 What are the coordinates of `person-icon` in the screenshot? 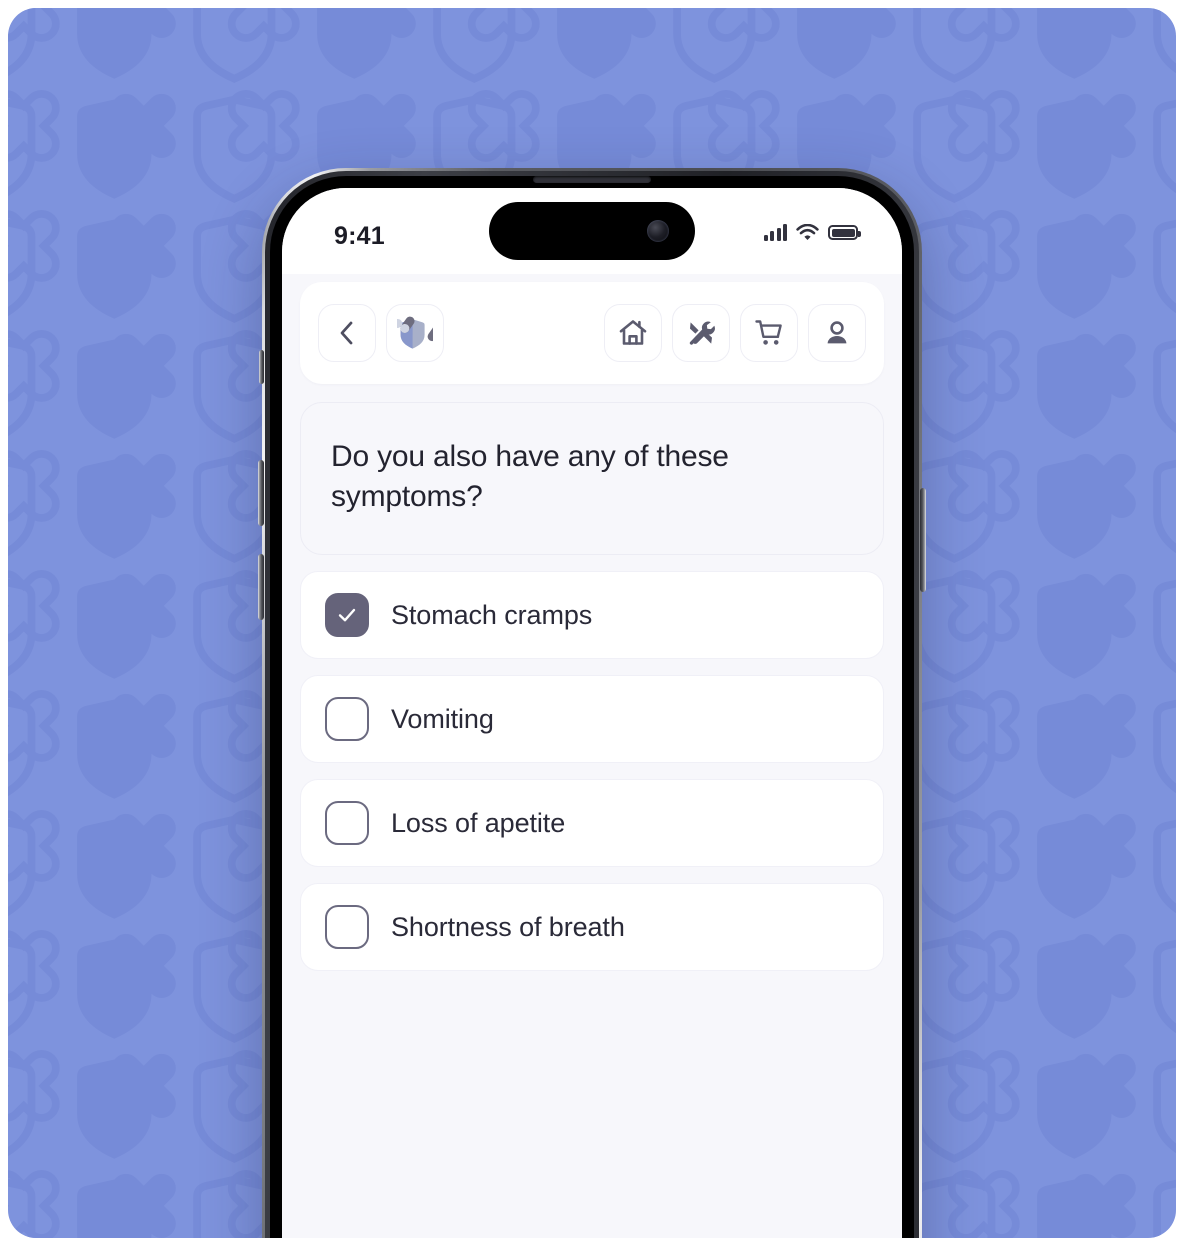 It's located at (837, 332).